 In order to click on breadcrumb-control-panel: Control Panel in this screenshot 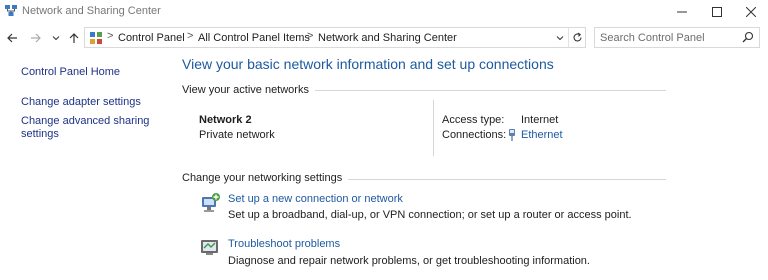, I will do `click(151, 38)`.